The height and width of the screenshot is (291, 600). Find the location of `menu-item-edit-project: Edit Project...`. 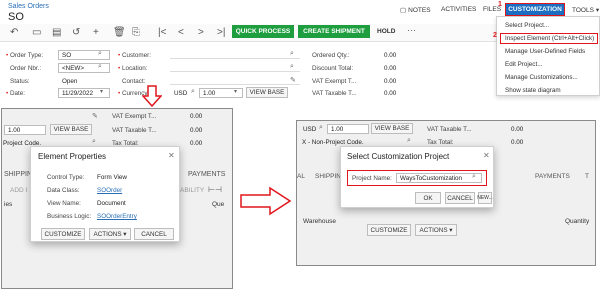

menu-item-edit-project: Edit Project... is located at coordinates (523, 64).